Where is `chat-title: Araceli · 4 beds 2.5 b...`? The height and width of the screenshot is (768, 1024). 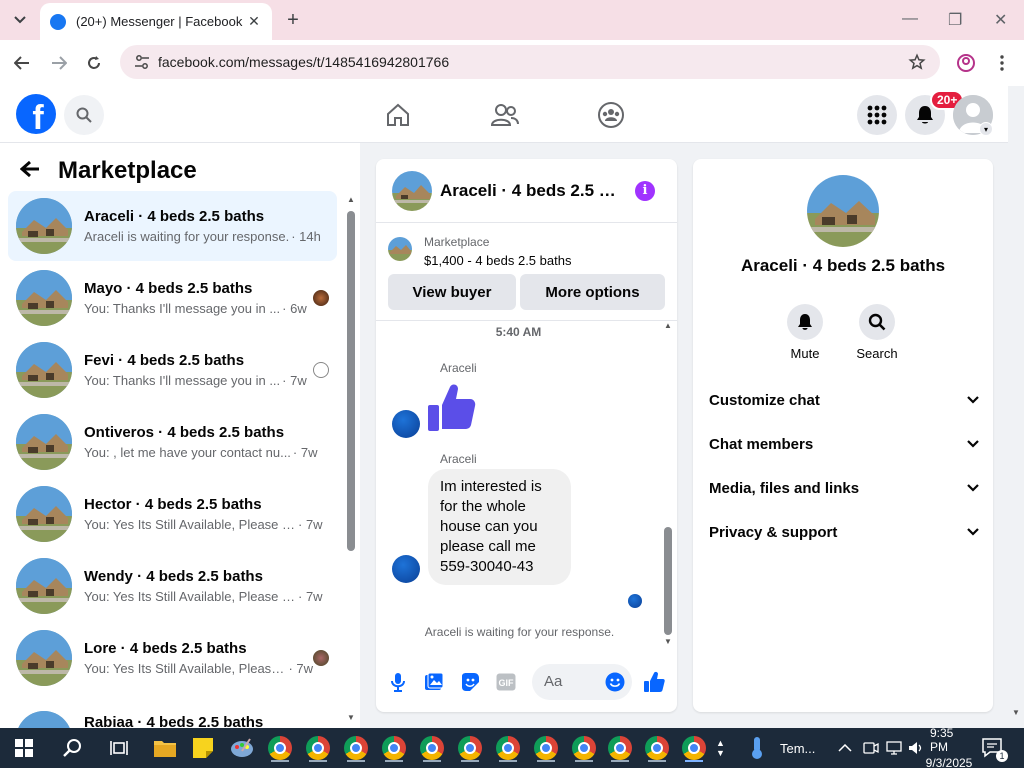 chat-title: Araceli · 4 beds 2.5 b... is located at coordinates (530, 191).